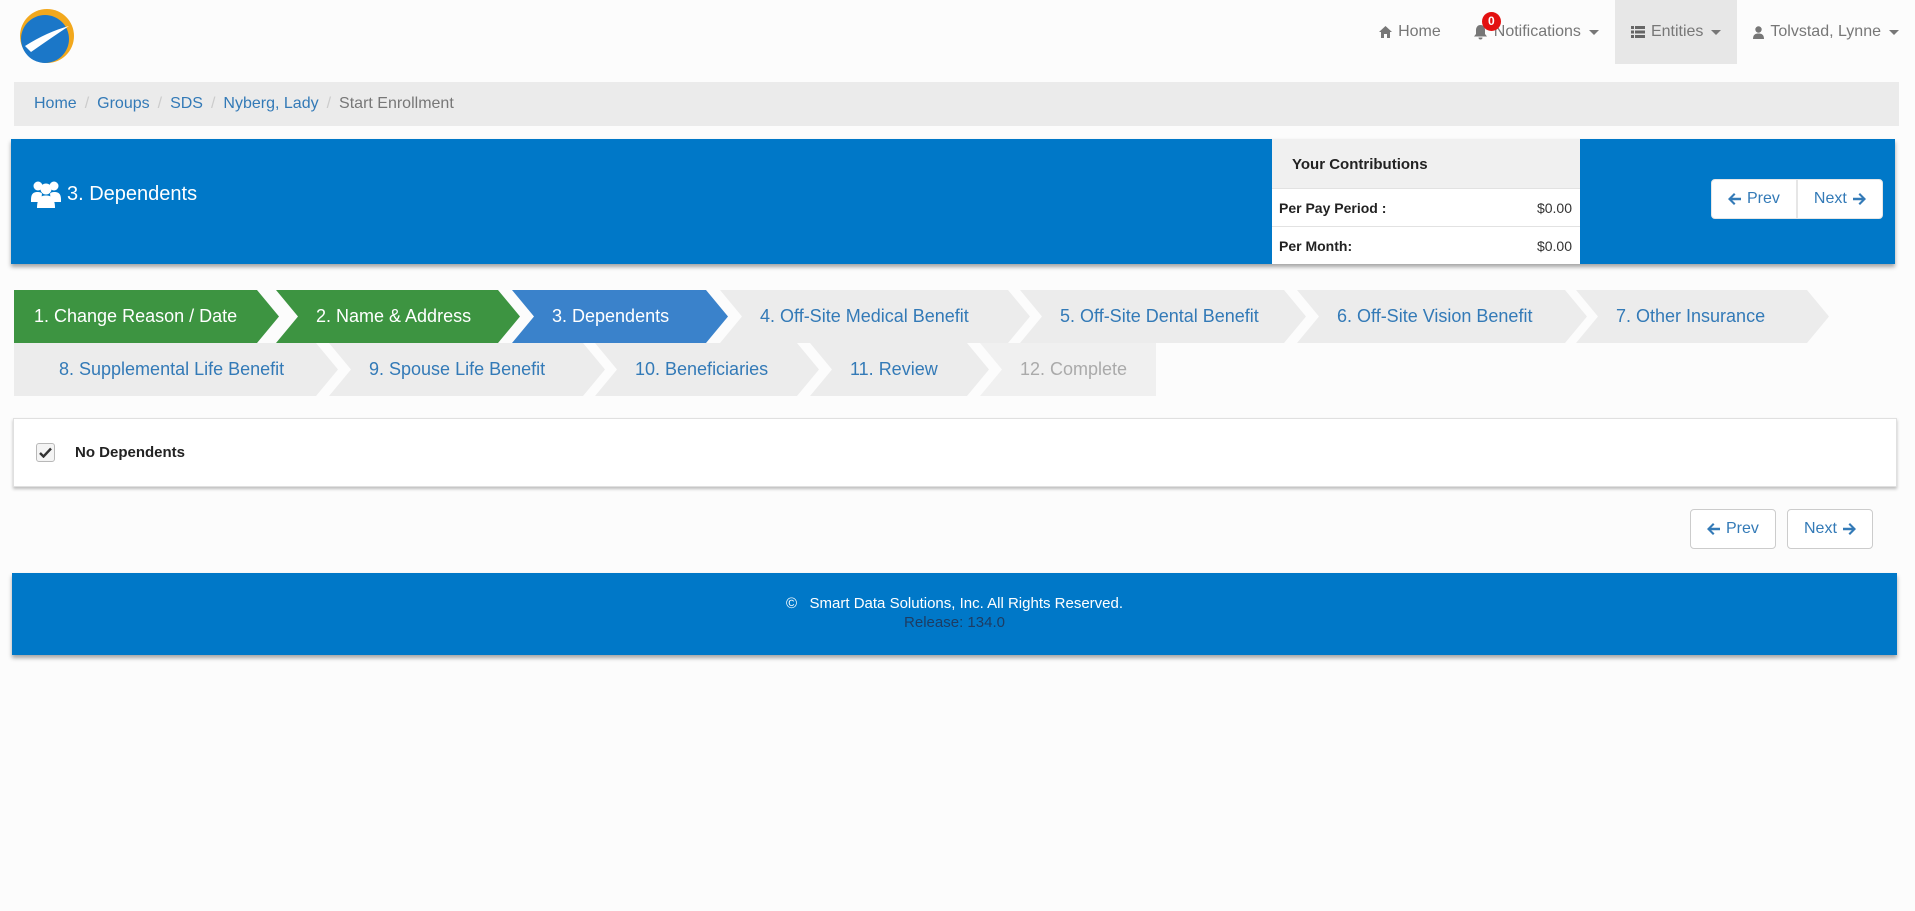 The image size is (1915, 911). I want to click on notification-count-badge: 0, so click(1491, 21).